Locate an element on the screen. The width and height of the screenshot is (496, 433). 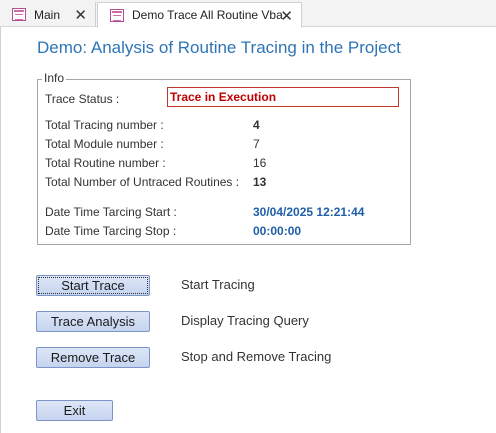
total-tracing-label: Total Tracing number : is located at coordinates (104, 125).